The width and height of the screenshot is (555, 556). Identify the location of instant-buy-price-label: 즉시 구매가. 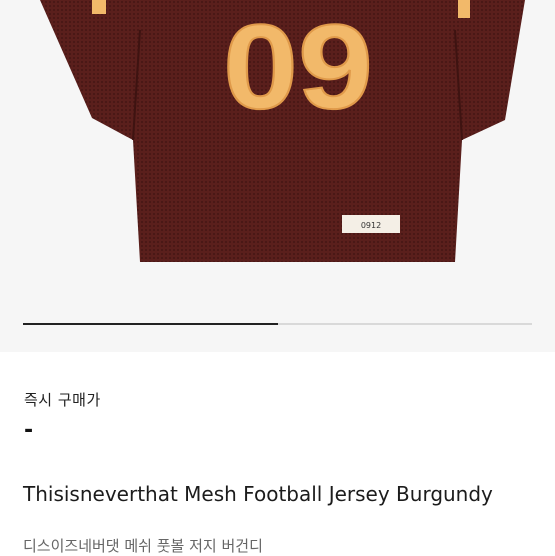
(62, 400).